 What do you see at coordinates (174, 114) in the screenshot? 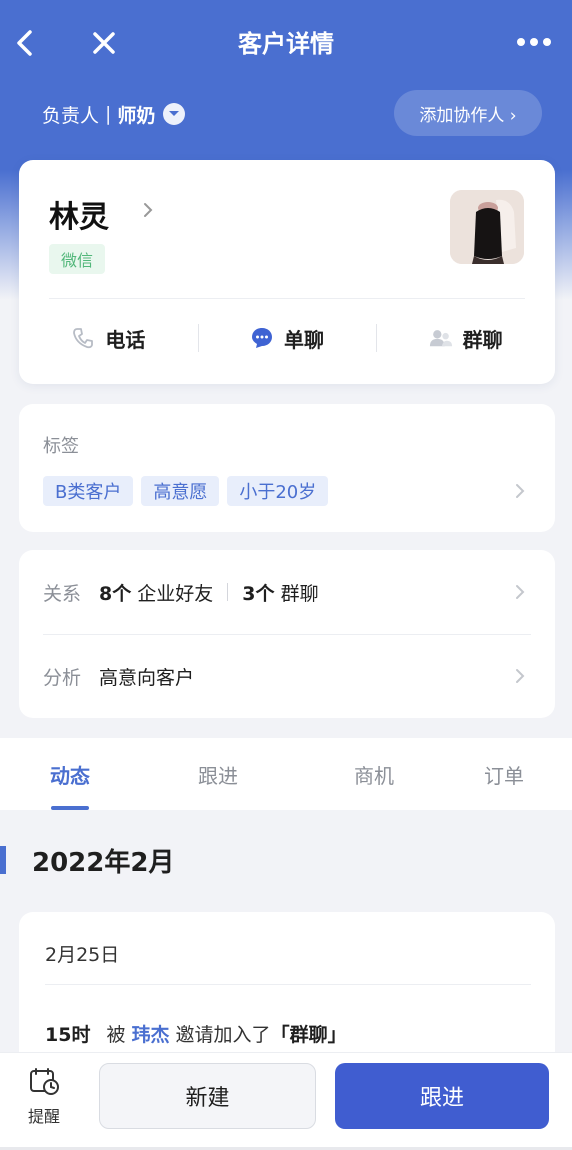
I see `chevron-down-icon` at bounding box center [174, 114].